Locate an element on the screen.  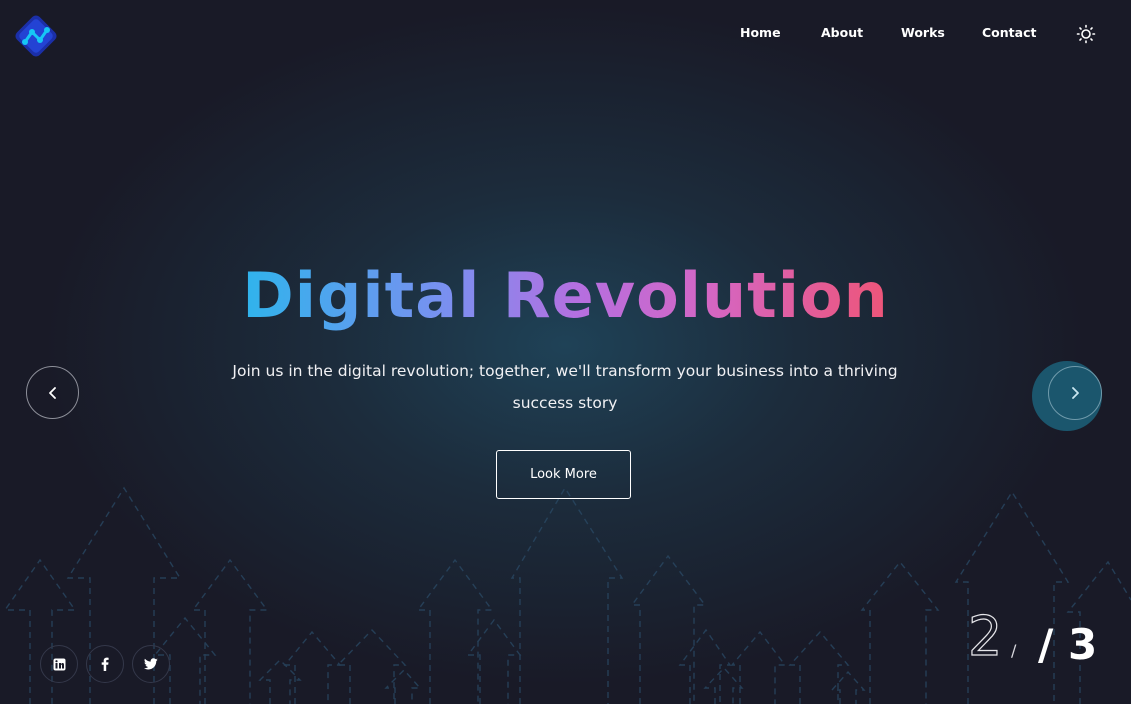
sun-icon is located at coordinates (1086, 34).